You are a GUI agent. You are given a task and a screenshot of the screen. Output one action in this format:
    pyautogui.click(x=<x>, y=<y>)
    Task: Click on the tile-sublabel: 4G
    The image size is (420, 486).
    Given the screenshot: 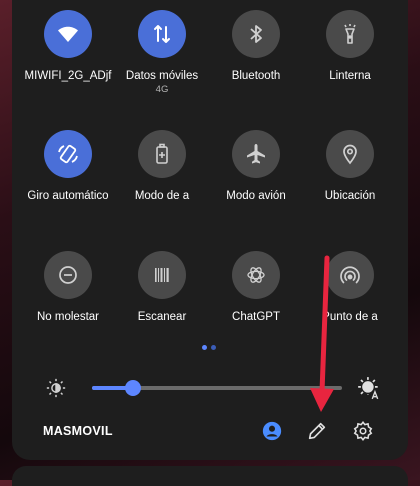 What is the action you would take?
    pyautogui.click(x=162, y=89)
    